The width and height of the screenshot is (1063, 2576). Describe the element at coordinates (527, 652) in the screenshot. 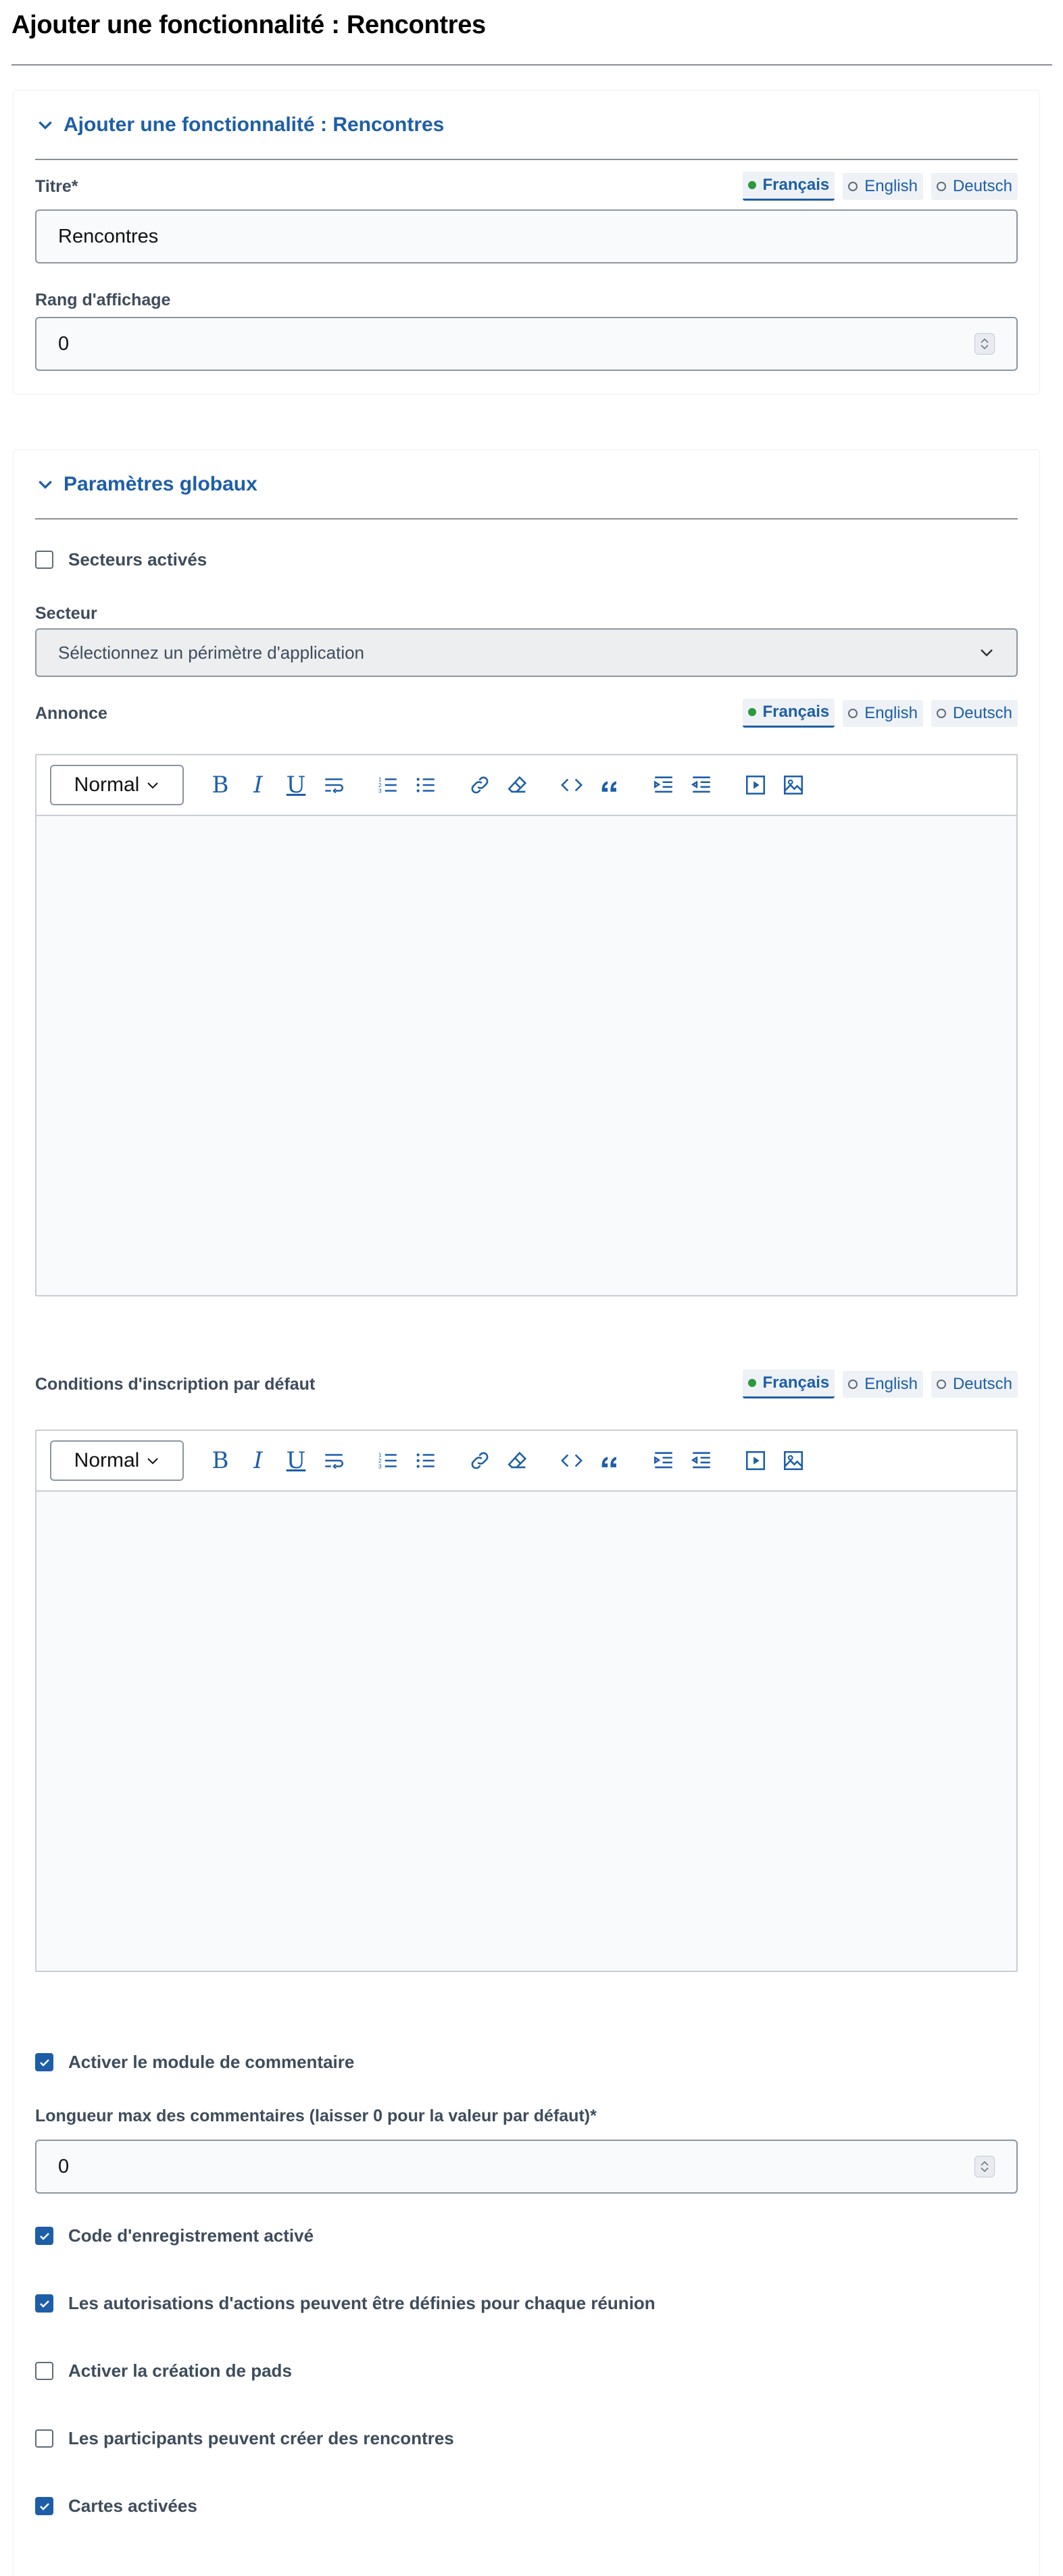

I see `sector-select: Sélectionnez un périmètre d'application` at that location.